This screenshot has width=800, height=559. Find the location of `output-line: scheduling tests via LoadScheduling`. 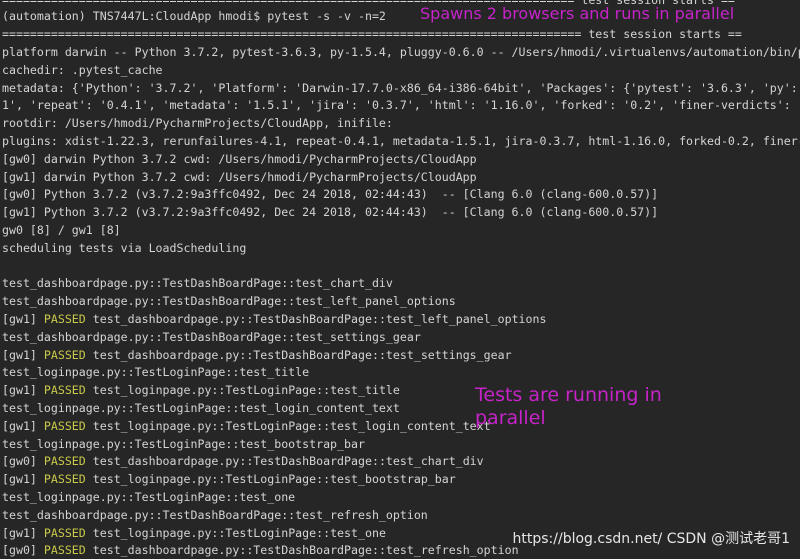

output-line: scheduling tests via LoadScheduling is located at coordinates (124, 247).